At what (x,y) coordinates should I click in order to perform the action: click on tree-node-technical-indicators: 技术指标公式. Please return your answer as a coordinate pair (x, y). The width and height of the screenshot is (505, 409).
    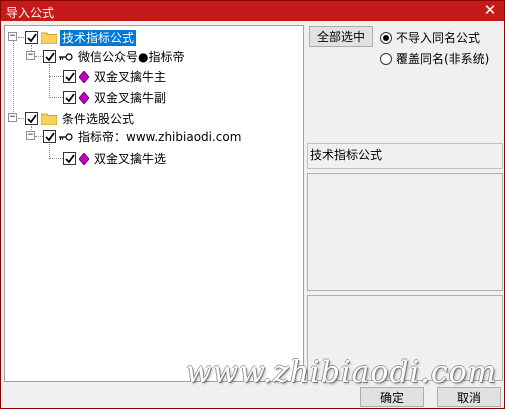
    Looking at the image, I should click on (81, 37).